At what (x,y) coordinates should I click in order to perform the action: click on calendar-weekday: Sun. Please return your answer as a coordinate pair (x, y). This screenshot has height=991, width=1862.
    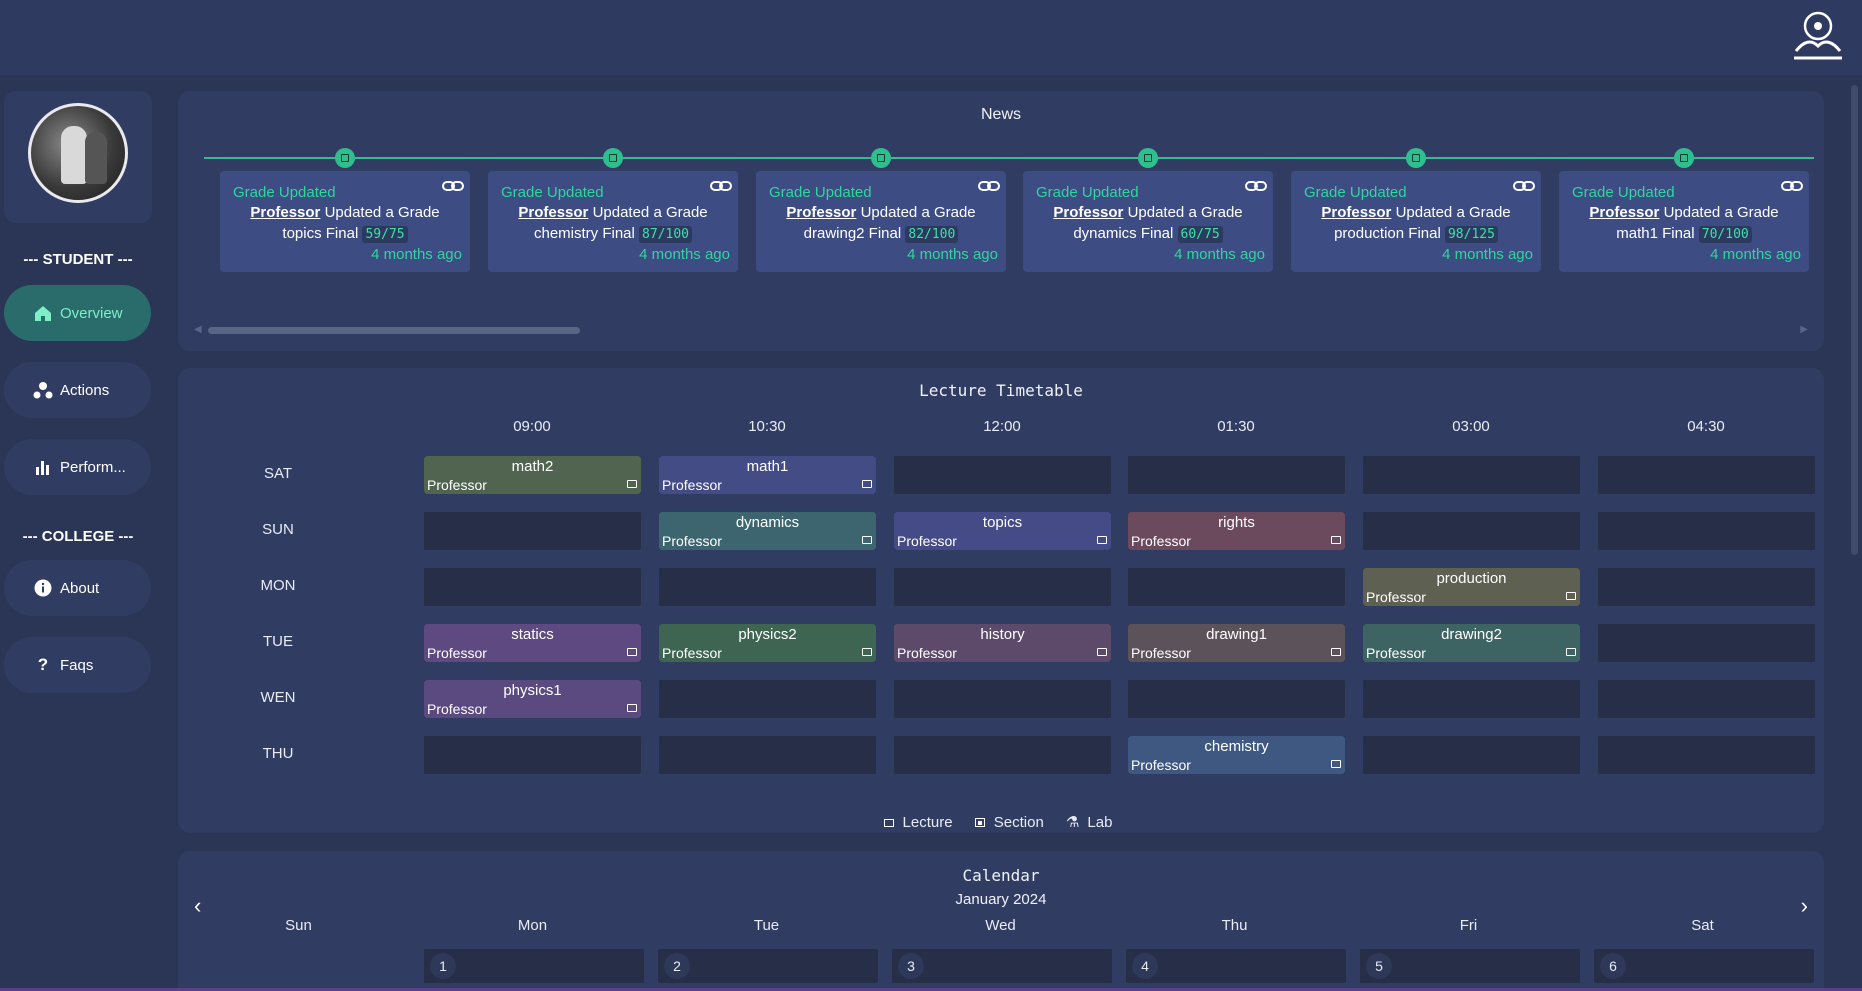
    Looking at the image, I should click on (298, 925).